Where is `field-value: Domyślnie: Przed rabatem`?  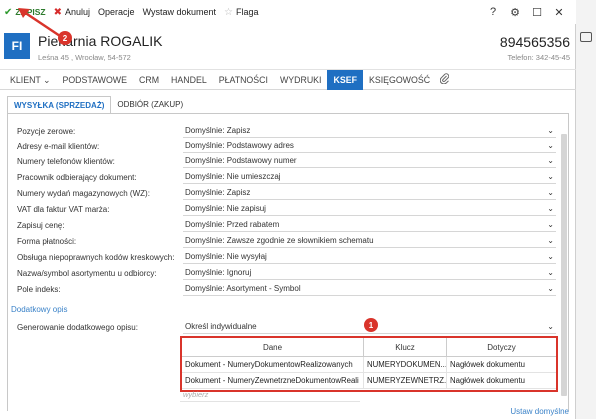 field-value: Domyślnie: Przed rabatem is located at coordinates (232, 224).